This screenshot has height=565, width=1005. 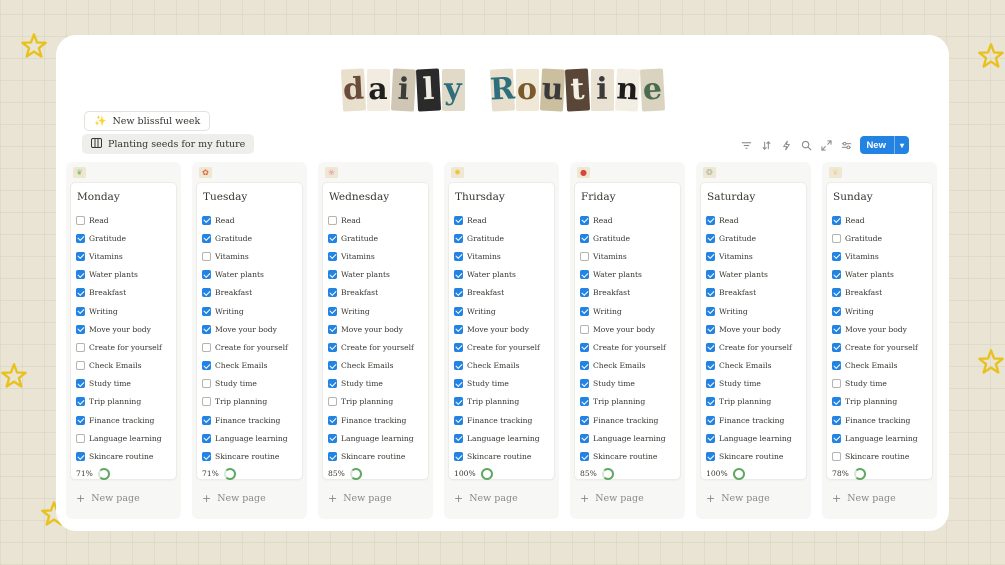 What do you see at coordinates (806, 145) in the screenshot?
I see `search-icon` at bounding box center [806, 145].